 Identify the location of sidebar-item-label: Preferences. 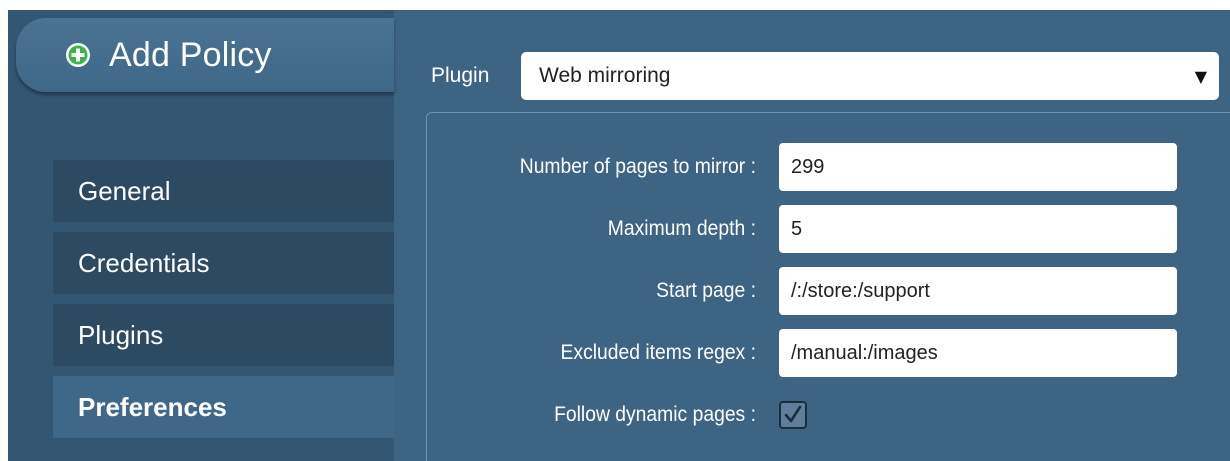
(152, 406).